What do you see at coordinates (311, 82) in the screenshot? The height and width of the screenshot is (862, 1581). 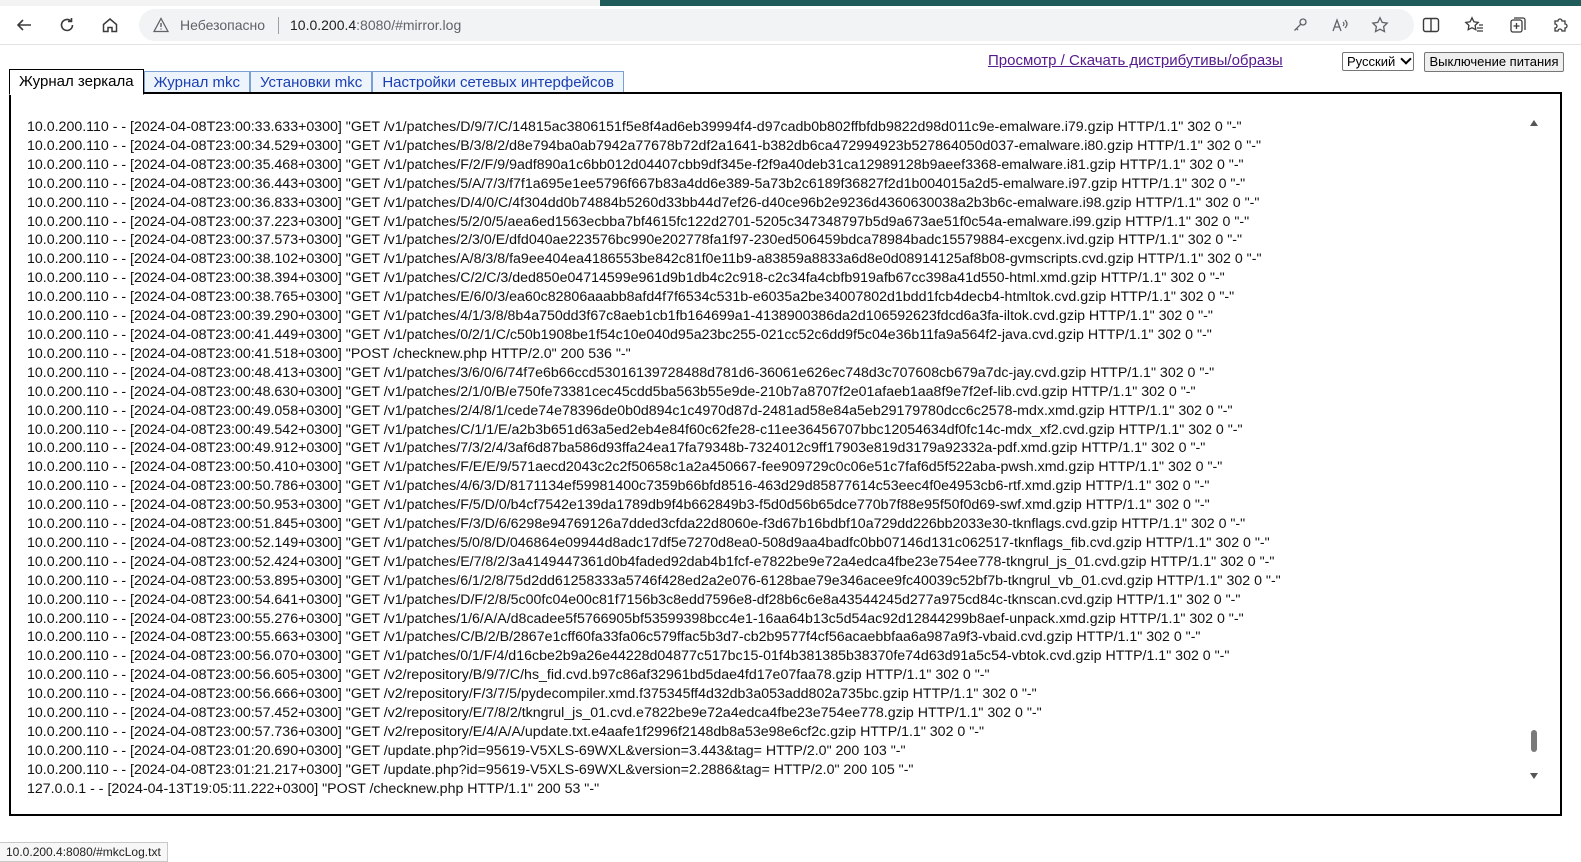 I see `tab-mkc-settings: Установки mkc` at bounding box center [311, 82].